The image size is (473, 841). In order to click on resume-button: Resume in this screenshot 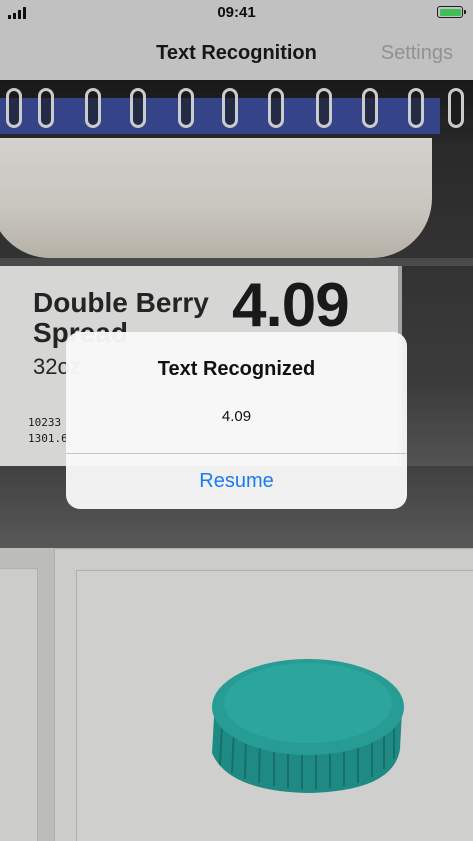, I will do `click(236, 481)`.